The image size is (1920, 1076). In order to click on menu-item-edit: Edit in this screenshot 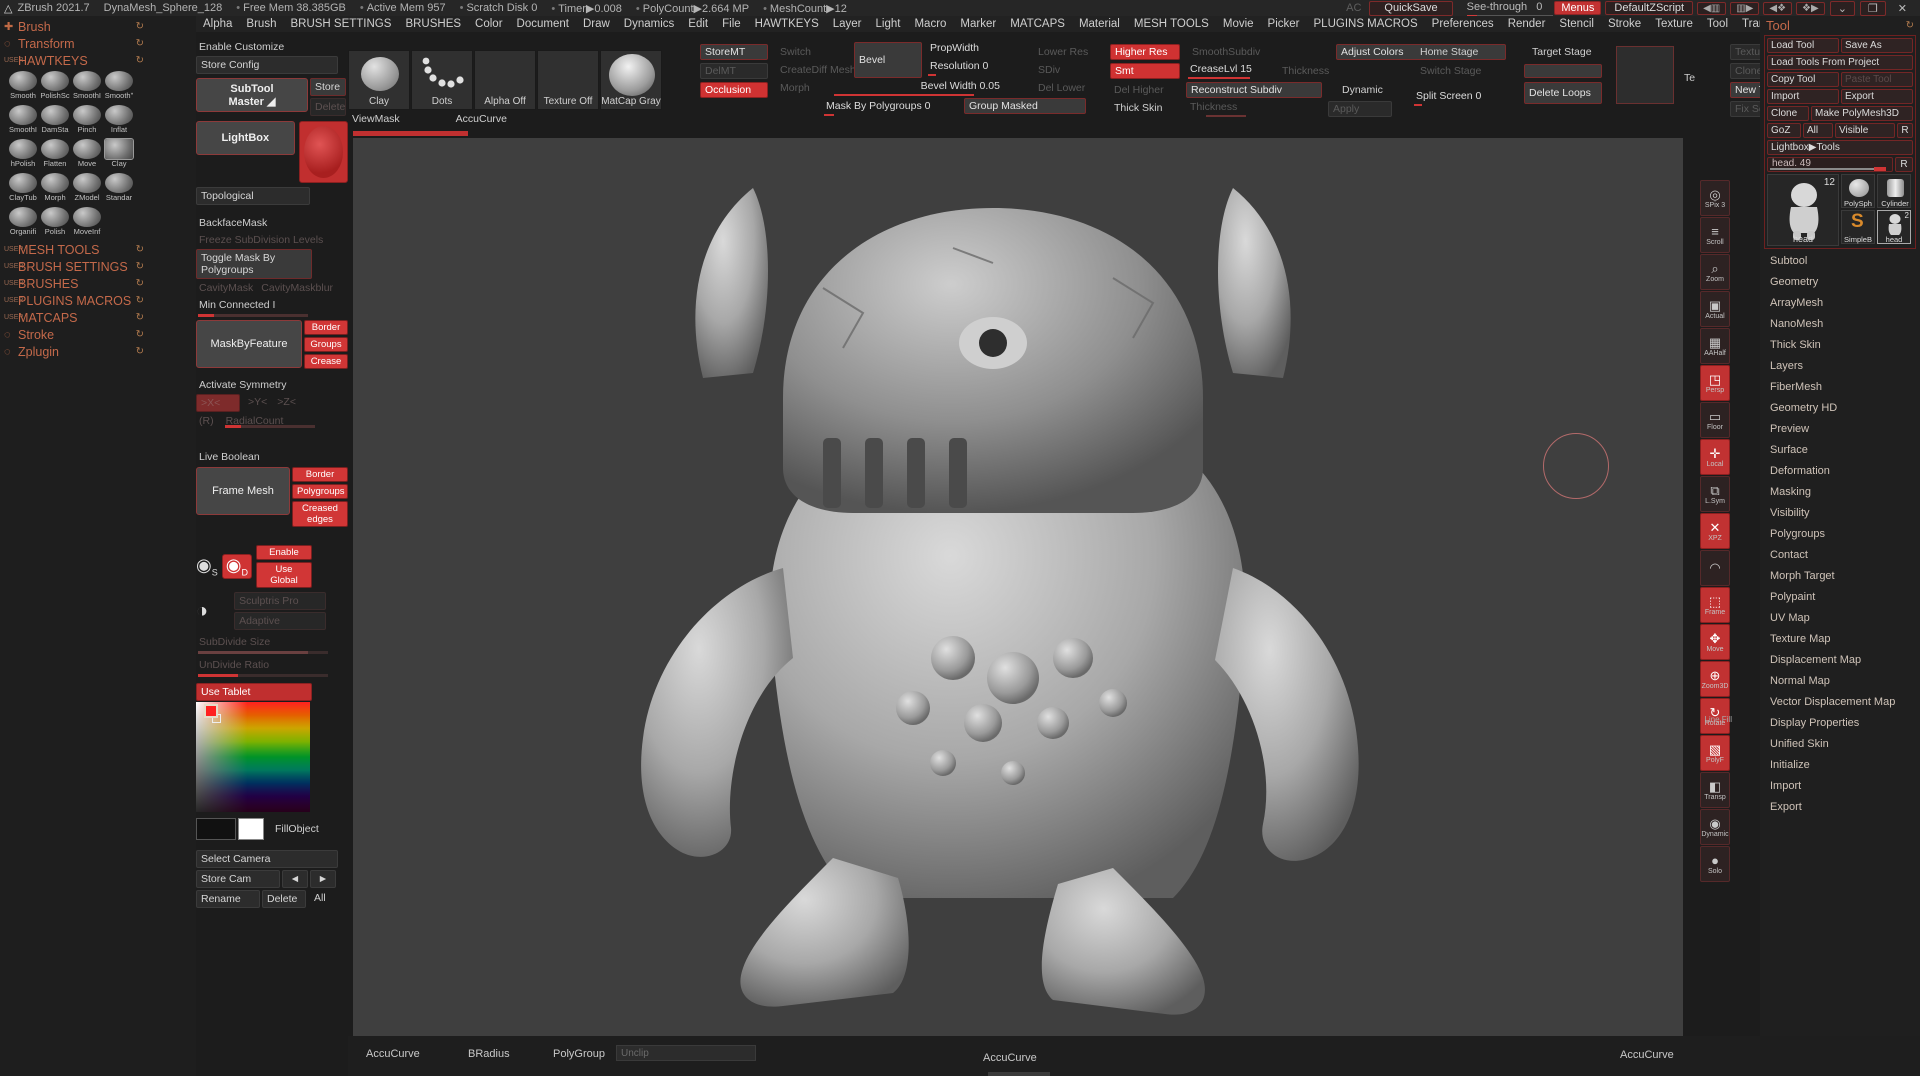, I will do `click(698, 24)`.